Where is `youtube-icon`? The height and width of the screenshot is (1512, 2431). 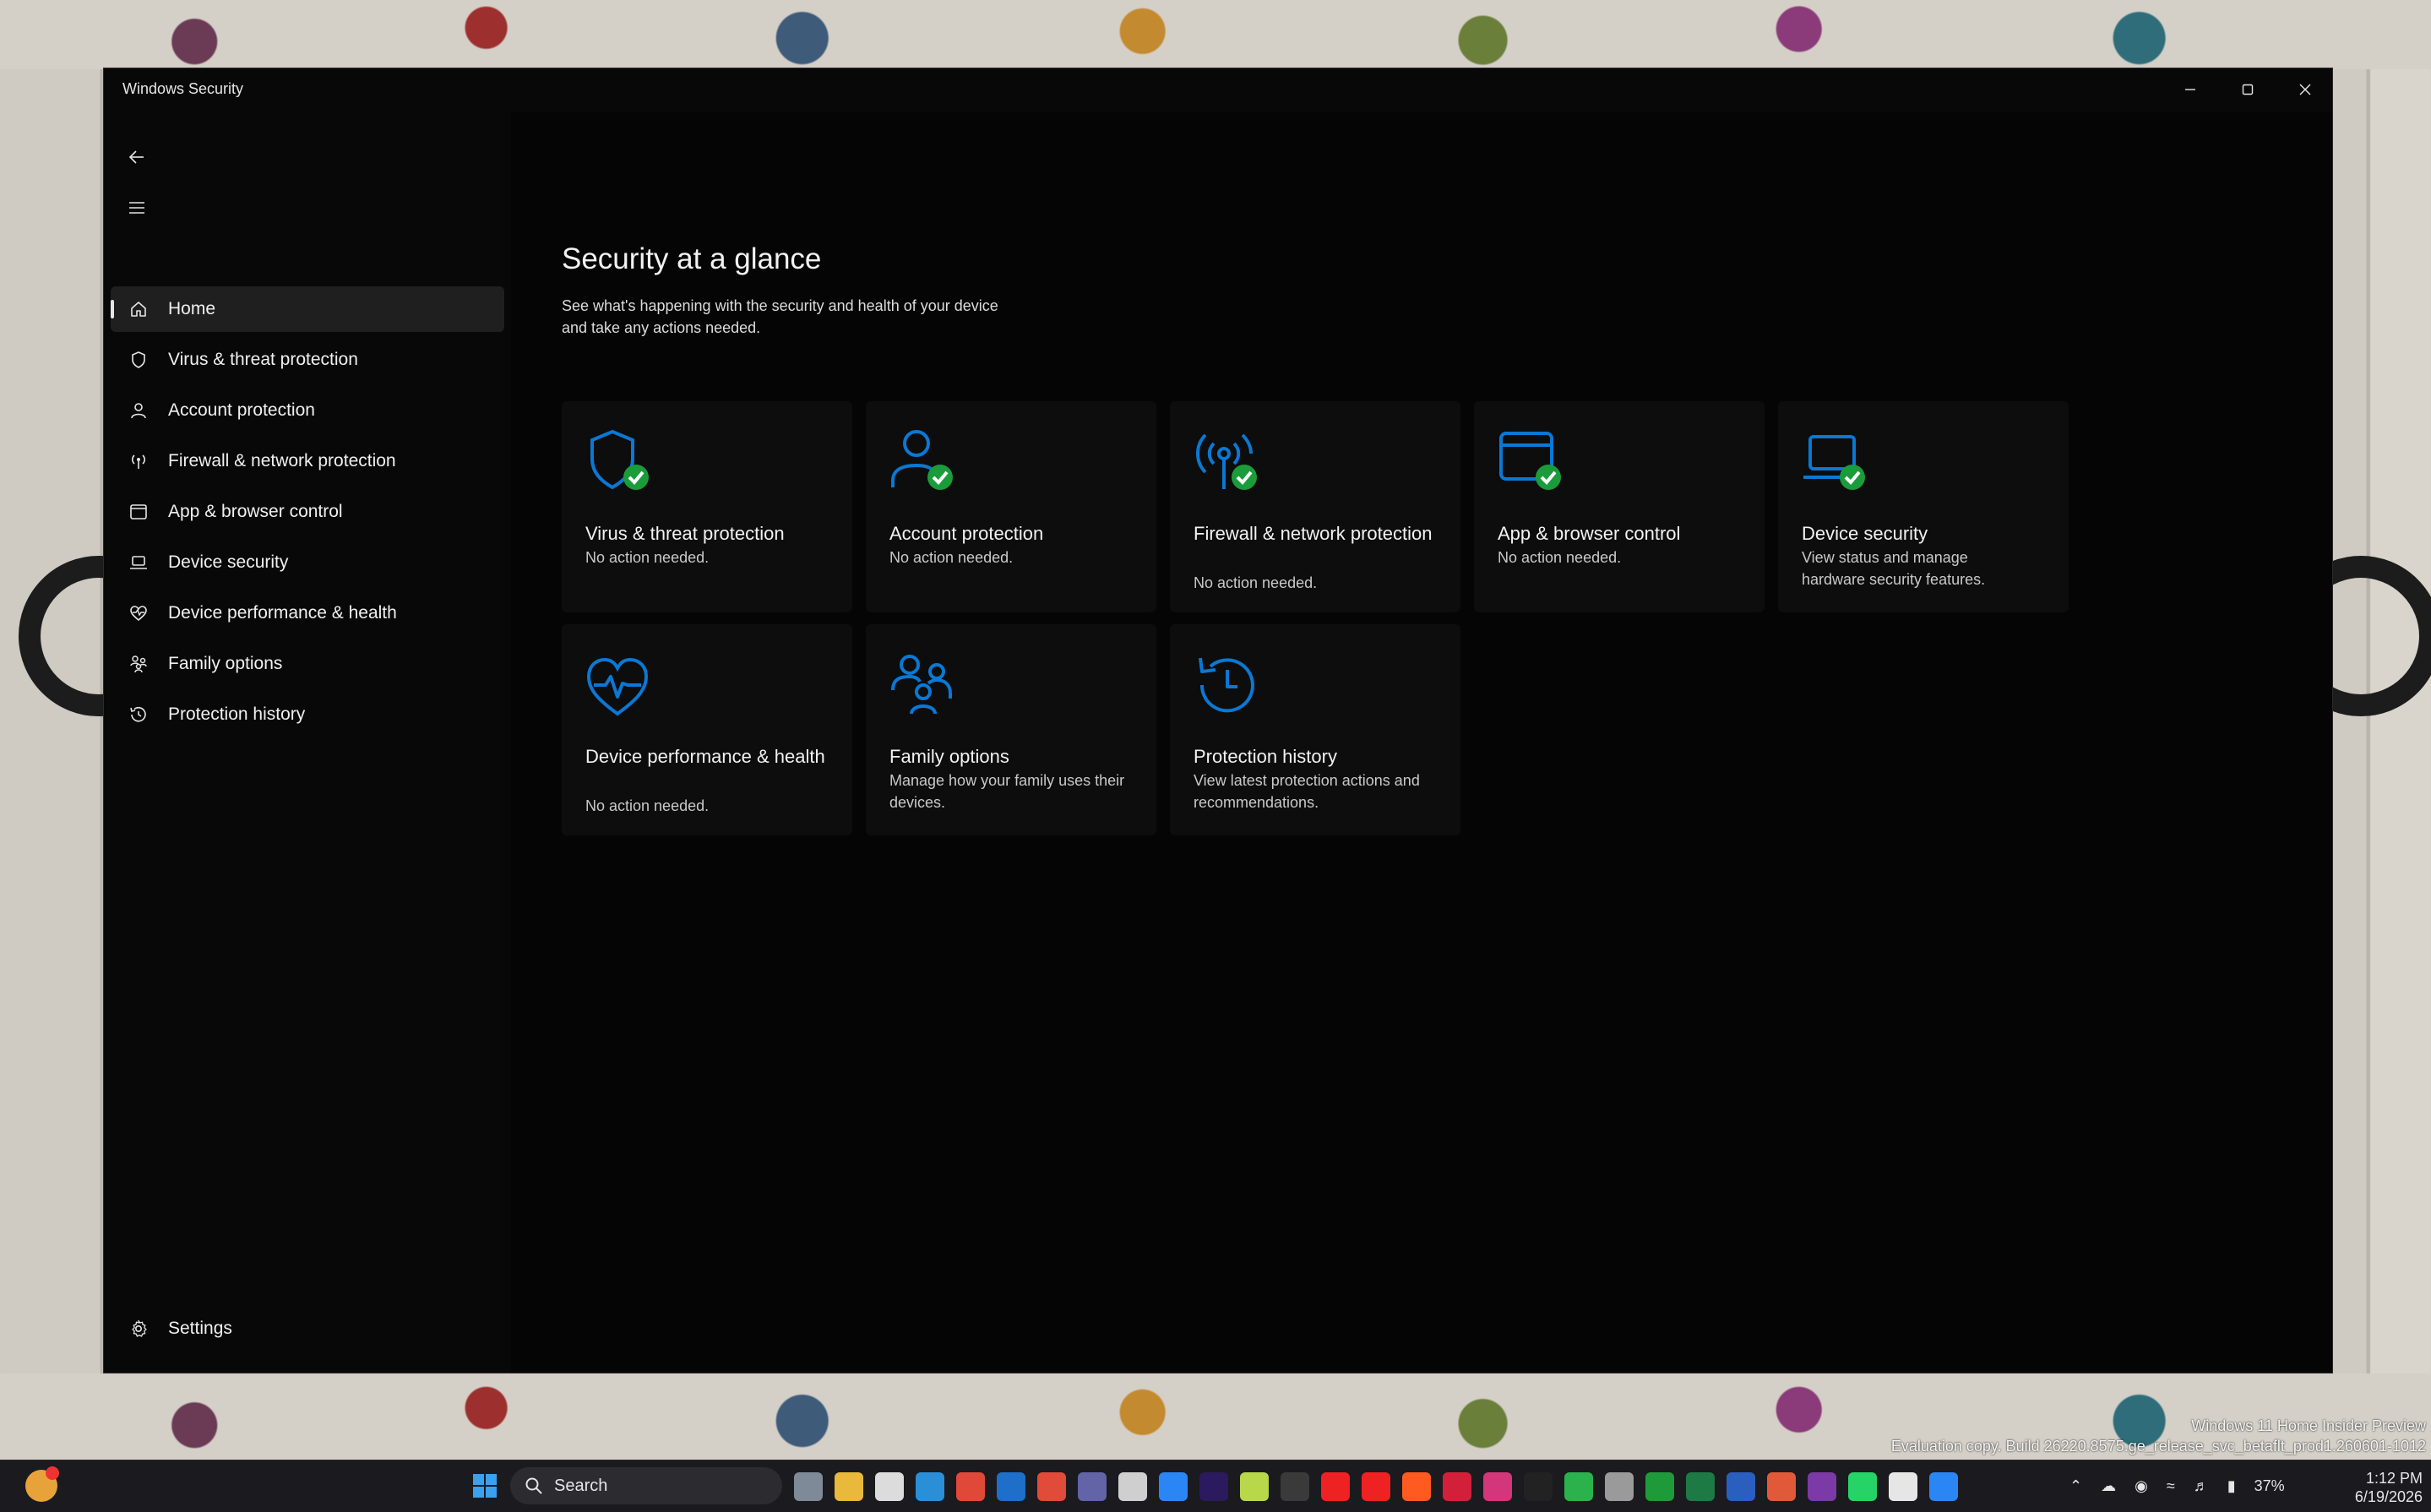 youtube-icon is located at coordinates (1335, 1487).